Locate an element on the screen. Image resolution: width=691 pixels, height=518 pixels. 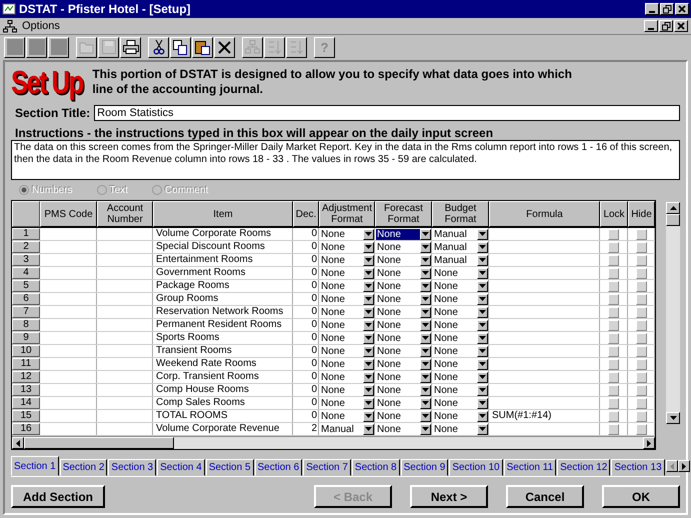
section-tab: Section 2 is located at coordinates (84, 467).